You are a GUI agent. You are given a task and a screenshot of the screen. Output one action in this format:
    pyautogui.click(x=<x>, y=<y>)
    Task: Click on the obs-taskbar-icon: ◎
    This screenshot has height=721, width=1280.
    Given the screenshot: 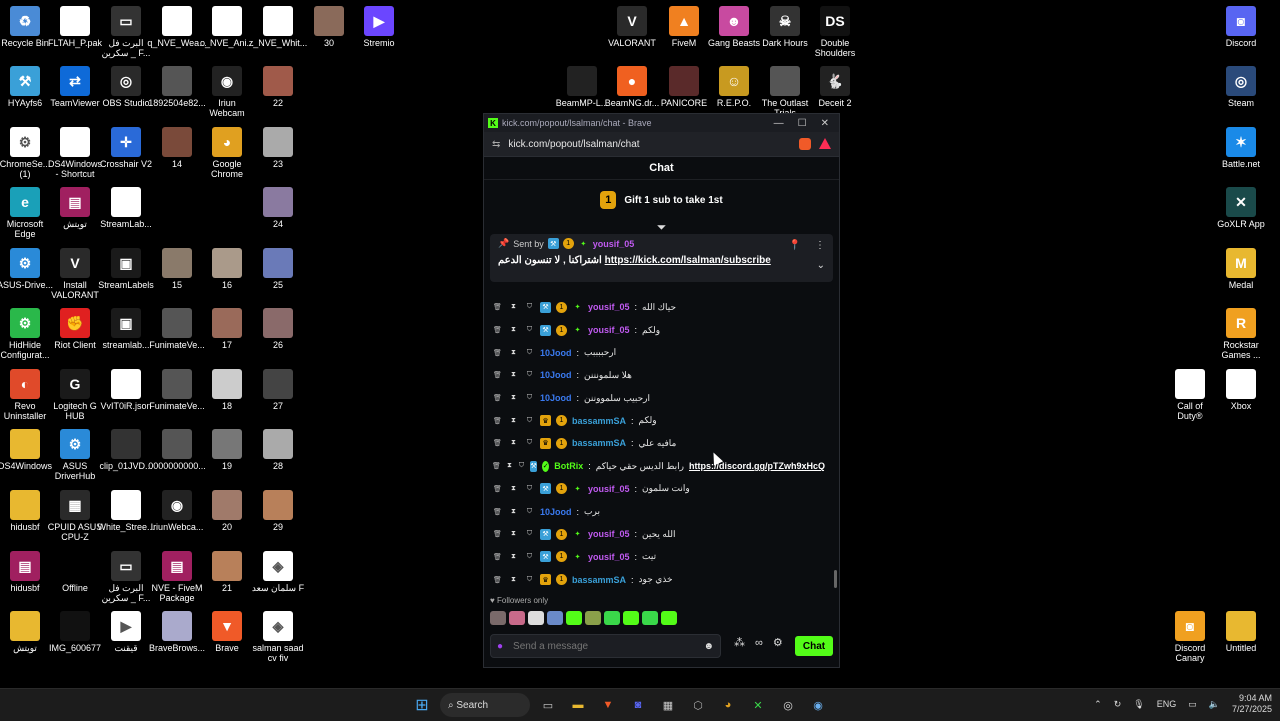 What is the action you would take?
    pyautogui.click(x=788, y=705)
    